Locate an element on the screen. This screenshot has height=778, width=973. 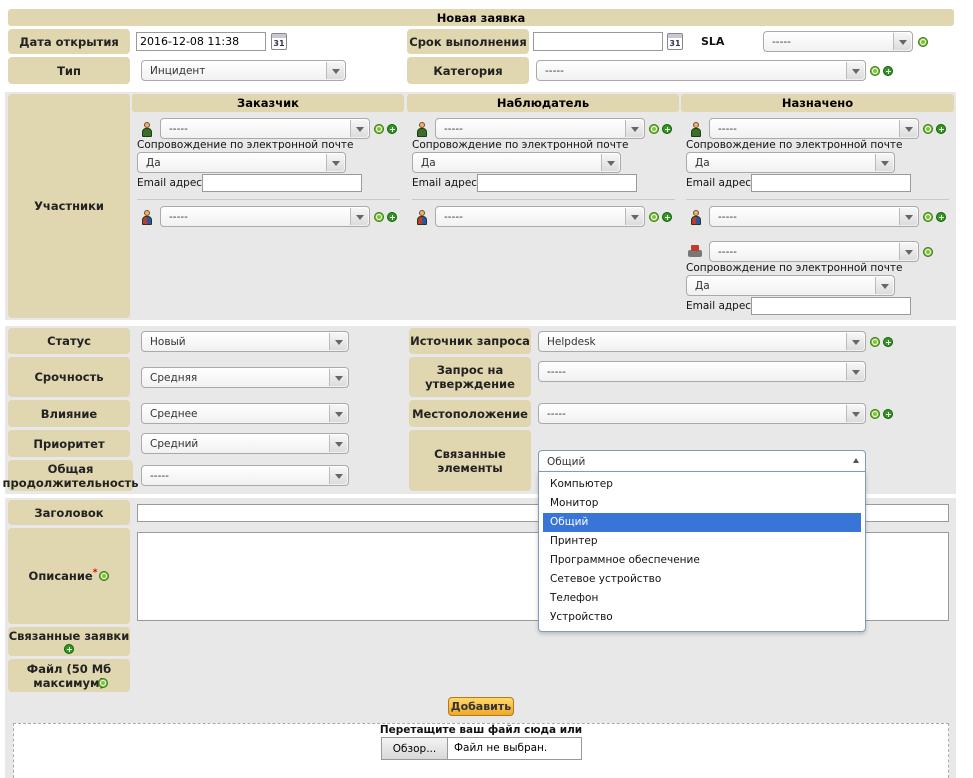
category-select: ----- is located at coordinates (701, 70).